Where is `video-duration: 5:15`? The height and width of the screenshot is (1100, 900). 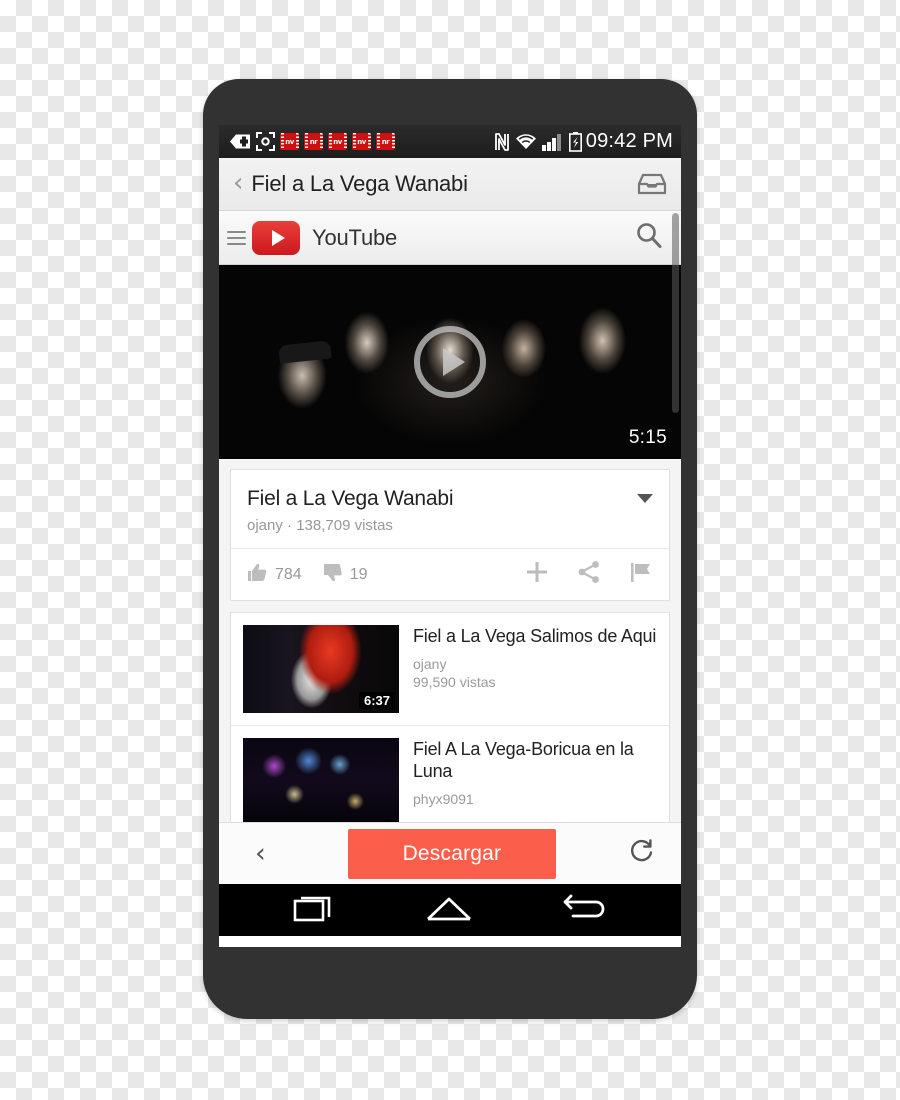 video-duration: 5:15 is located at coordinates (647, 437).